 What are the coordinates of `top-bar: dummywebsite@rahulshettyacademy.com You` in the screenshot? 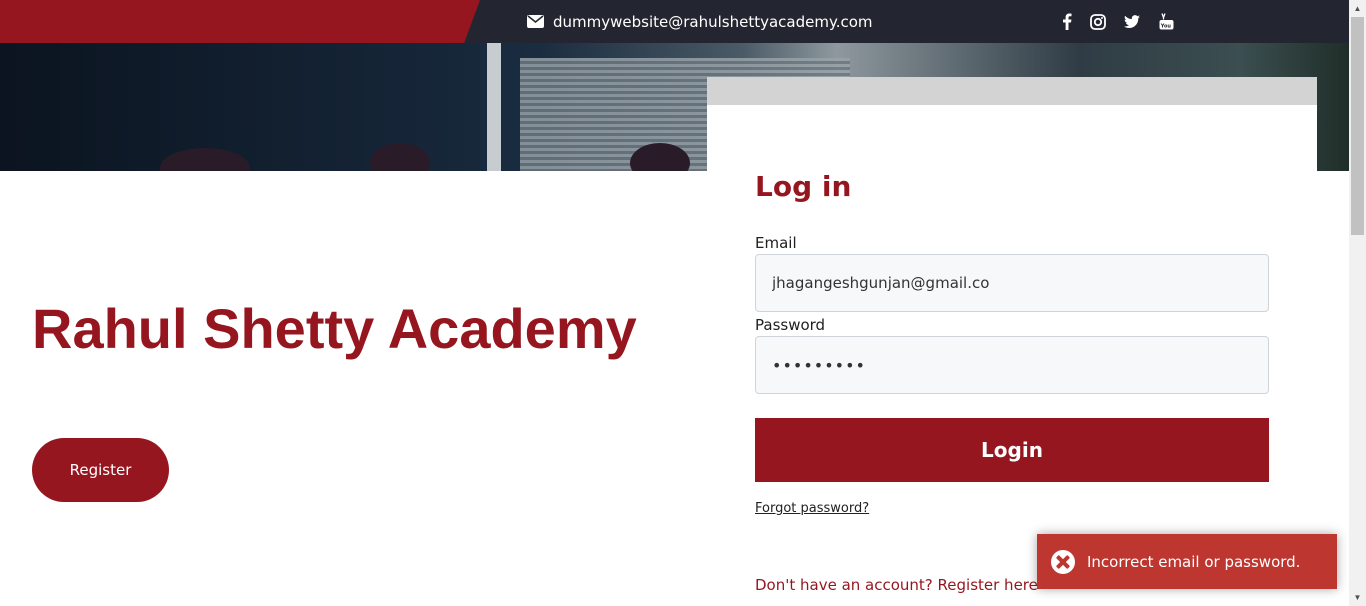 It's located at (674, 21).